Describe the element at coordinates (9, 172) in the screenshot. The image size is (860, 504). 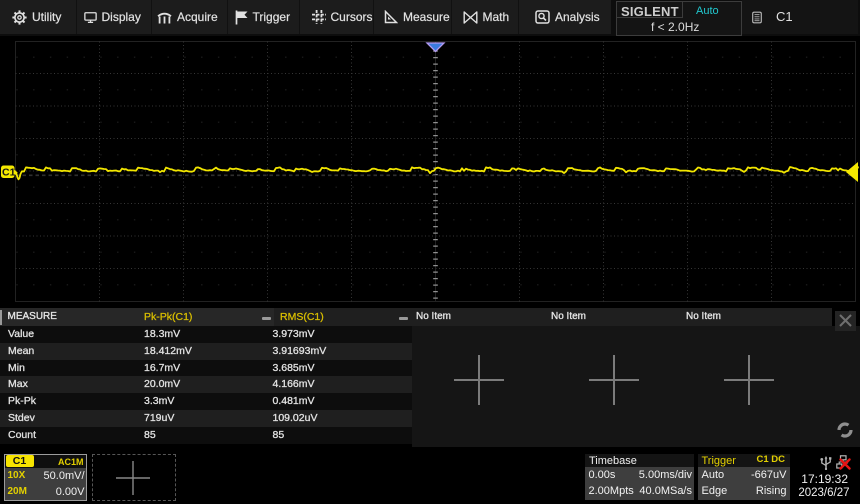
I see `svg-text: C1` at that location.